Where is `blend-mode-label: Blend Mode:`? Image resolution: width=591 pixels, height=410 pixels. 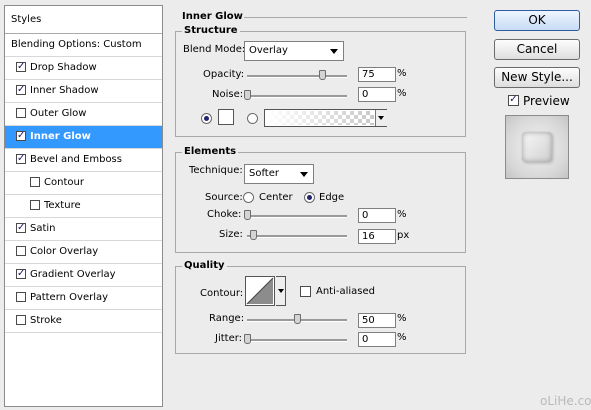
blend-mode-label: Blend Mode: is located at coordinates (214, 49).